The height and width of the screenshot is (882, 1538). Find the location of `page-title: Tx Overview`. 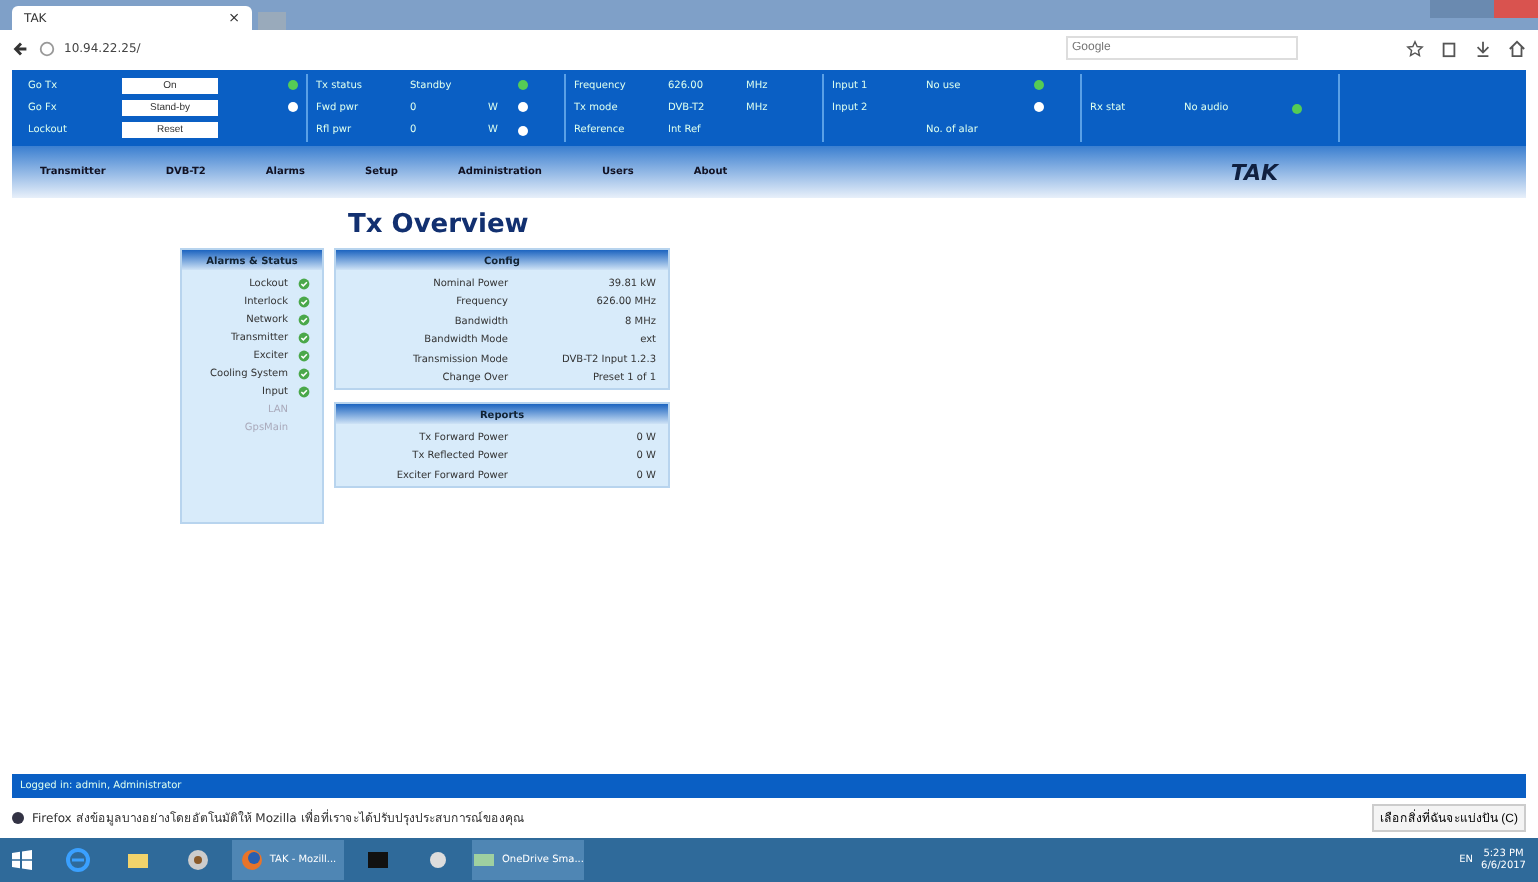

page-title: Tx Overview is located at coordinates (438, 225).